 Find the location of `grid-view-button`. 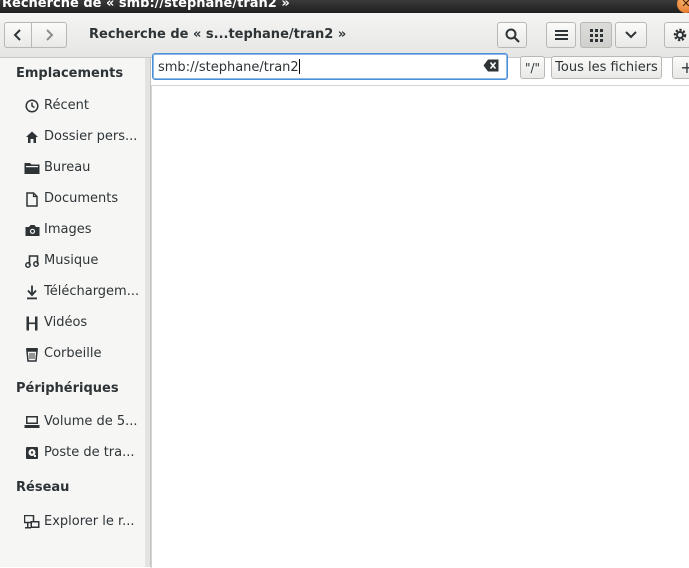

grid-view-button is located at coordinates (596, 35).